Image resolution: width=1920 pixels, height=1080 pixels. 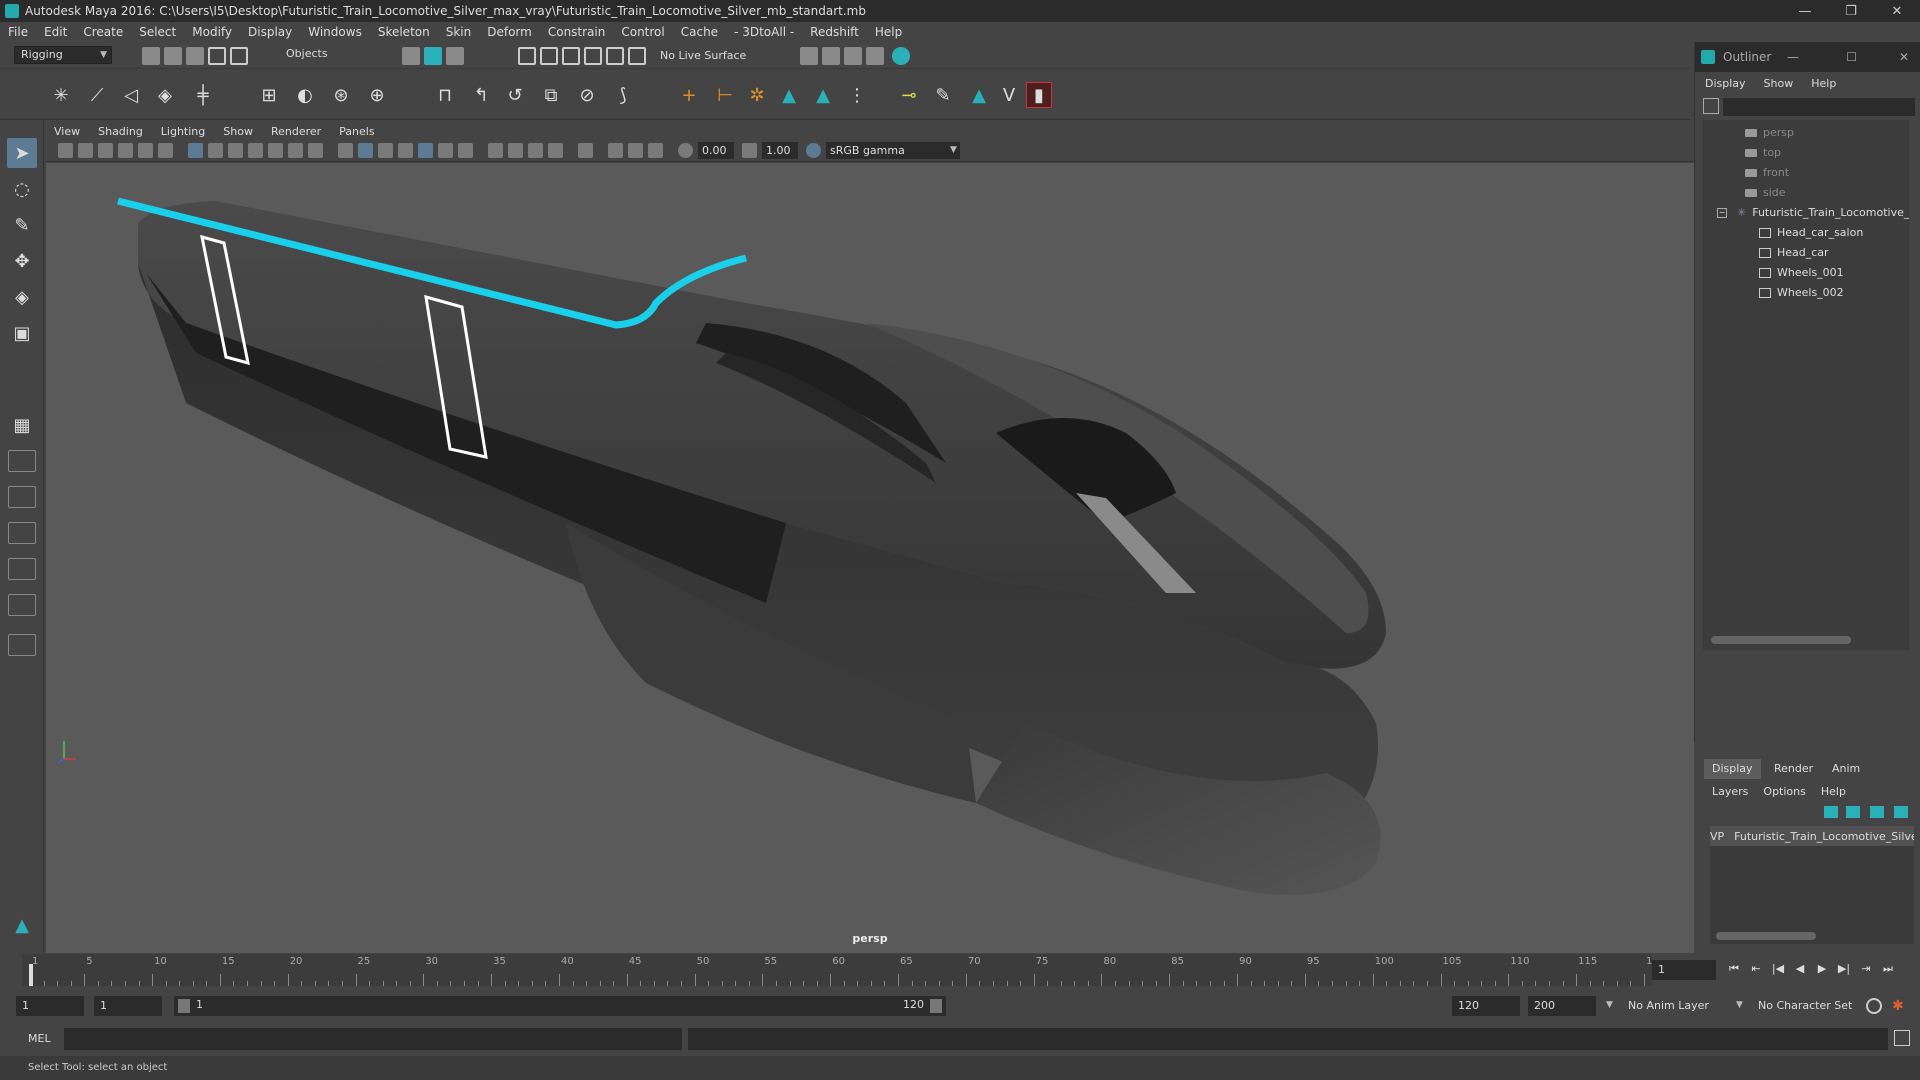 I want to click on camera-attributes-icon, so click(x=85, y=150).